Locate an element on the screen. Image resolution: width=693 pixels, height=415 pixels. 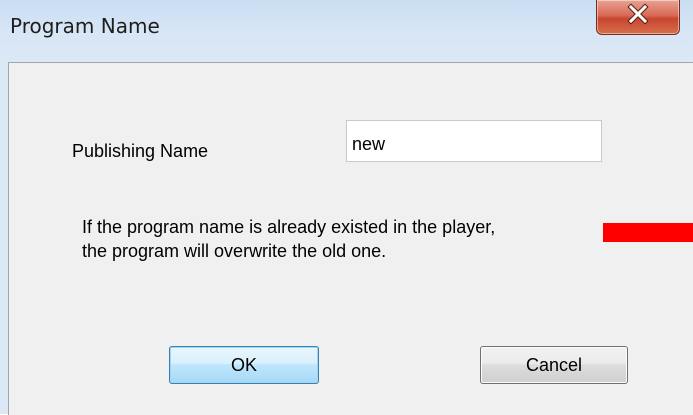
dialog-title: Program Name is located at coordinates (85, 26).